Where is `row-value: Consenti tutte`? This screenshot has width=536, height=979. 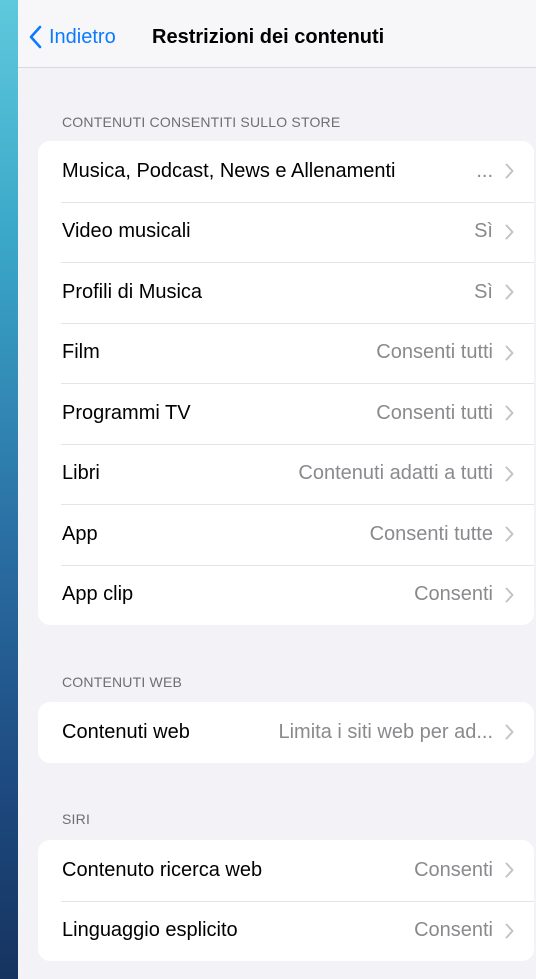
row-value: Consenti tutte is located at coordinates (431, 533).